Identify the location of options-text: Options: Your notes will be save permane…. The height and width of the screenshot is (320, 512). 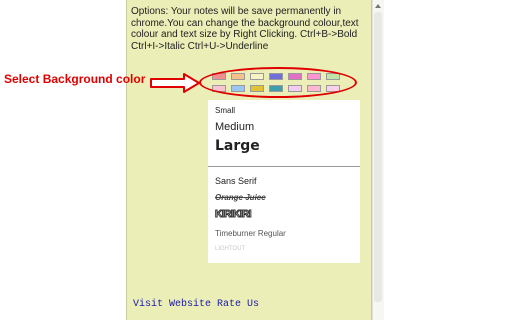
(245, 29).